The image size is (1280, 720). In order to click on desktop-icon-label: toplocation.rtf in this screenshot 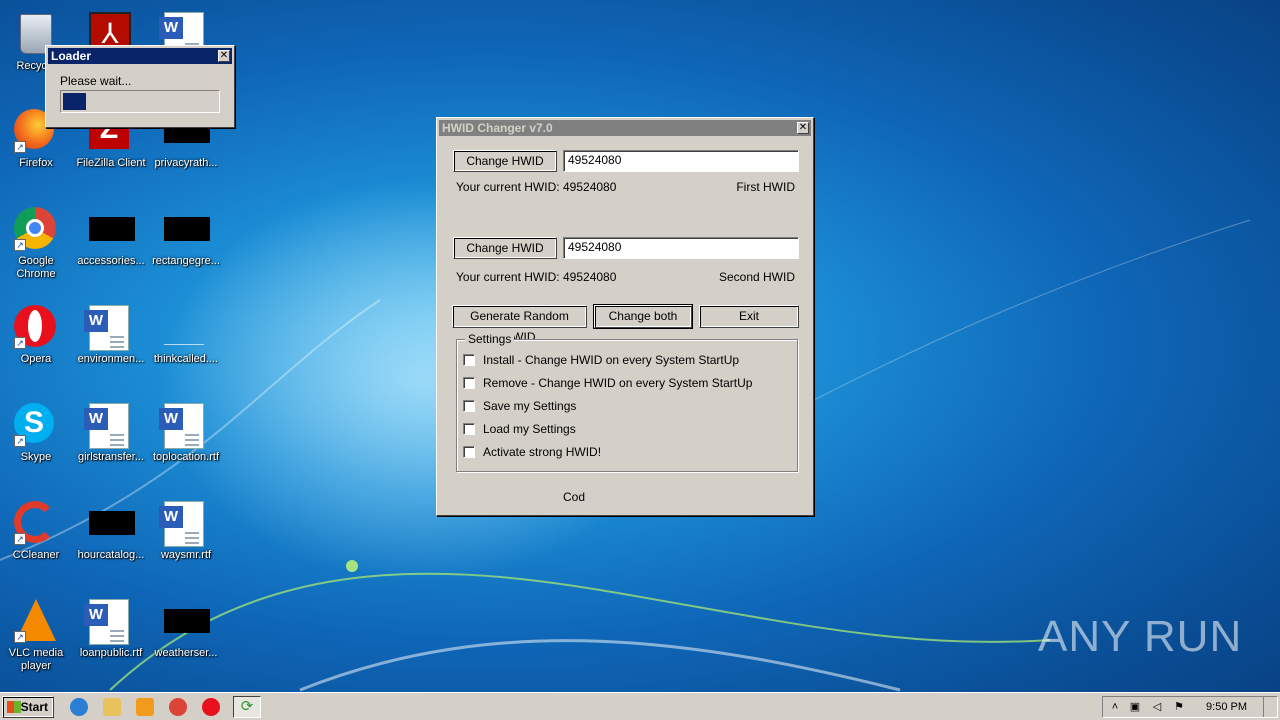, I will do `click(186, 457)`.